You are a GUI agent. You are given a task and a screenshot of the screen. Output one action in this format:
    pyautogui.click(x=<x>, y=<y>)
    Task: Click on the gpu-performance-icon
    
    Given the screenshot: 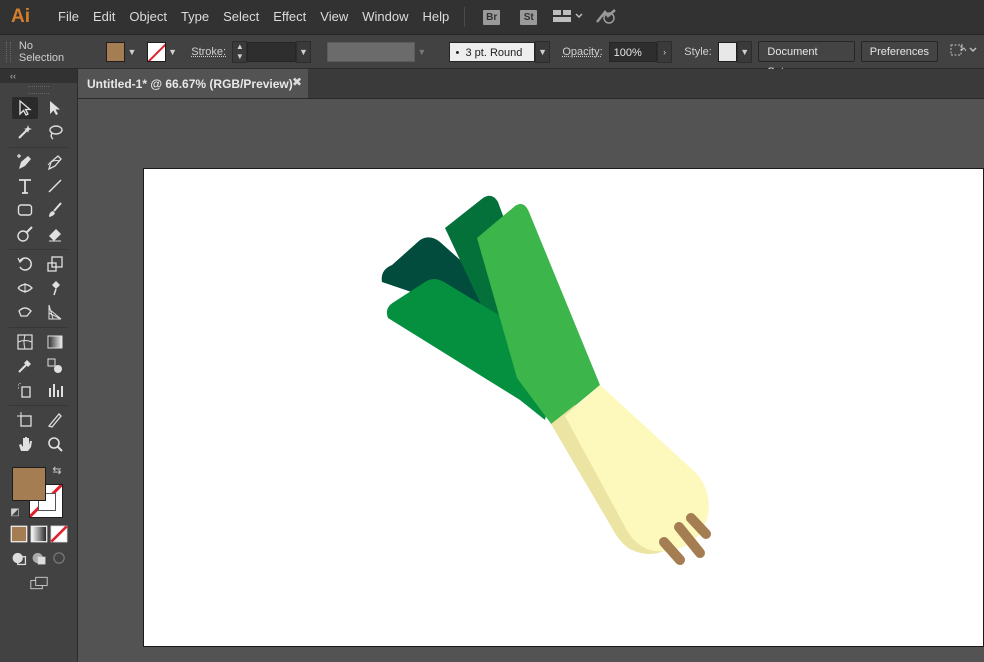 What is the action you would take?
    pyautogui.click(x=606, y=17)
    